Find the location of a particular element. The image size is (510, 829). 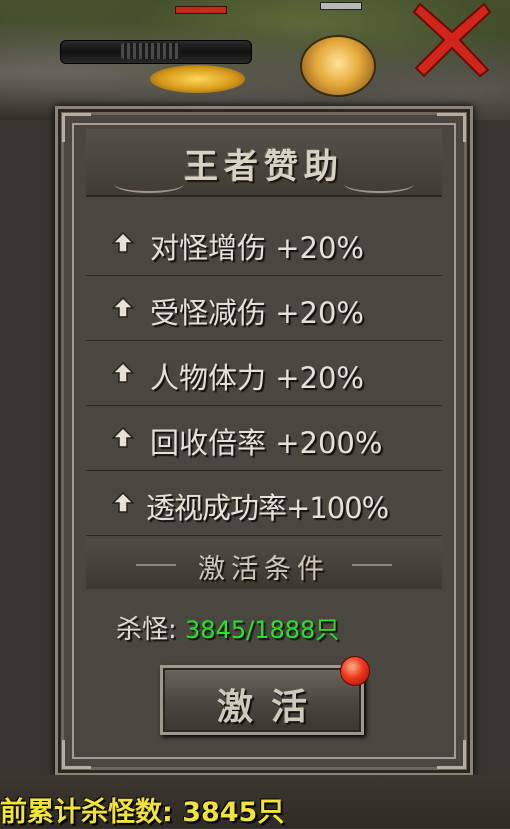

kill-progress: 杀怪: 3845/1888只 is located at coordinates (227, 627).